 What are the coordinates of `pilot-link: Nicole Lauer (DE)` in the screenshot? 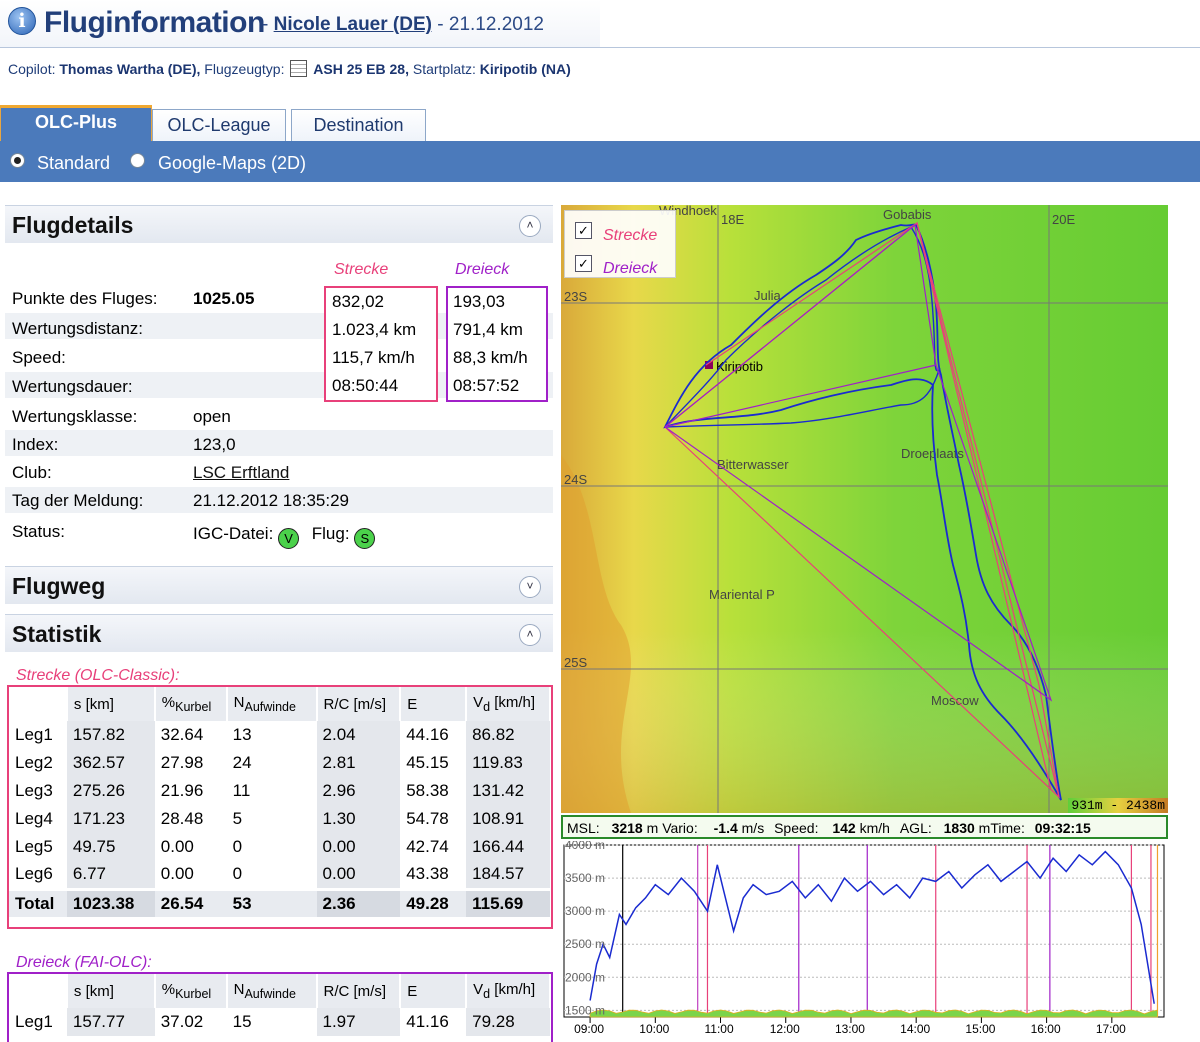 It's located at (353, 24).